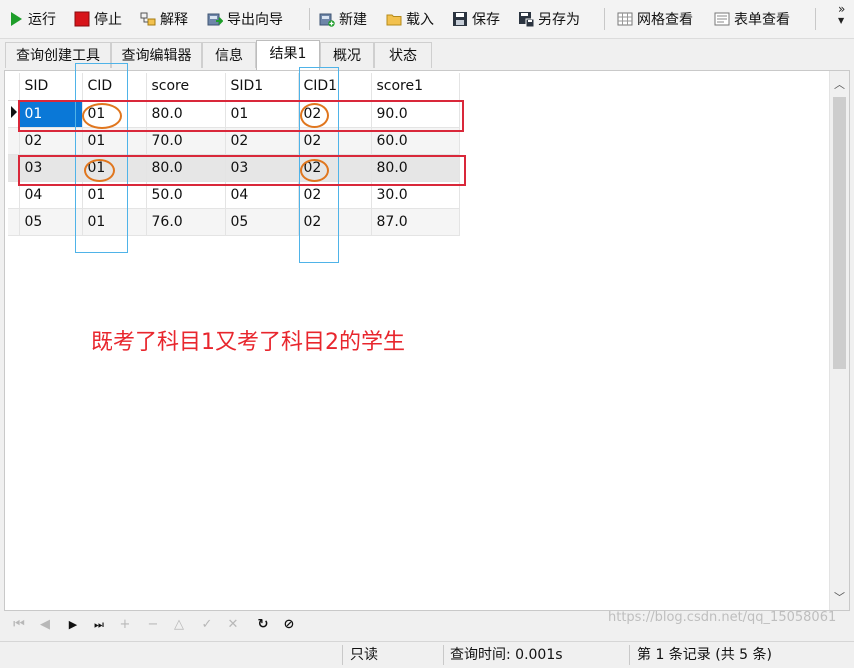  Describe the element at coordinates (45, 625) in the screenshot. I see `previous-record-icon: ◀` at that location.